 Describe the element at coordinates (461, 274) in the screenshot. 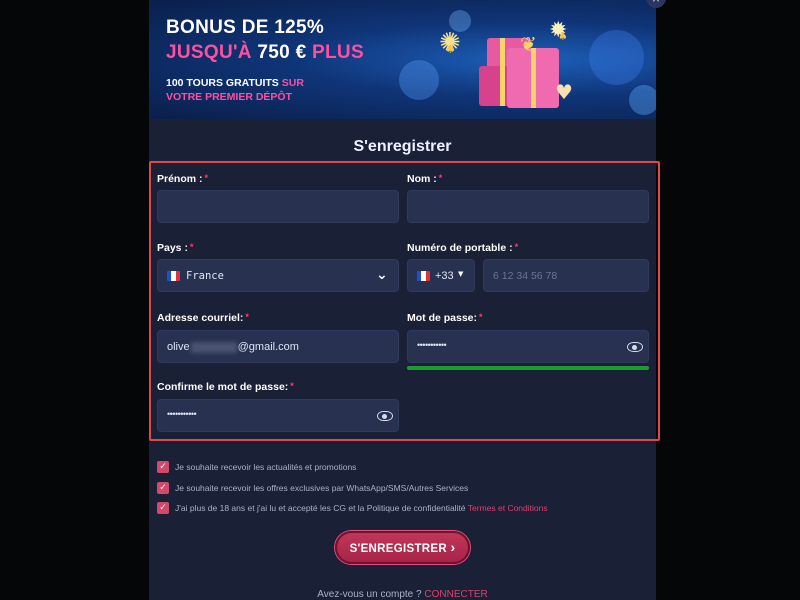

I see `caret-down-icon: ▼` at that location.